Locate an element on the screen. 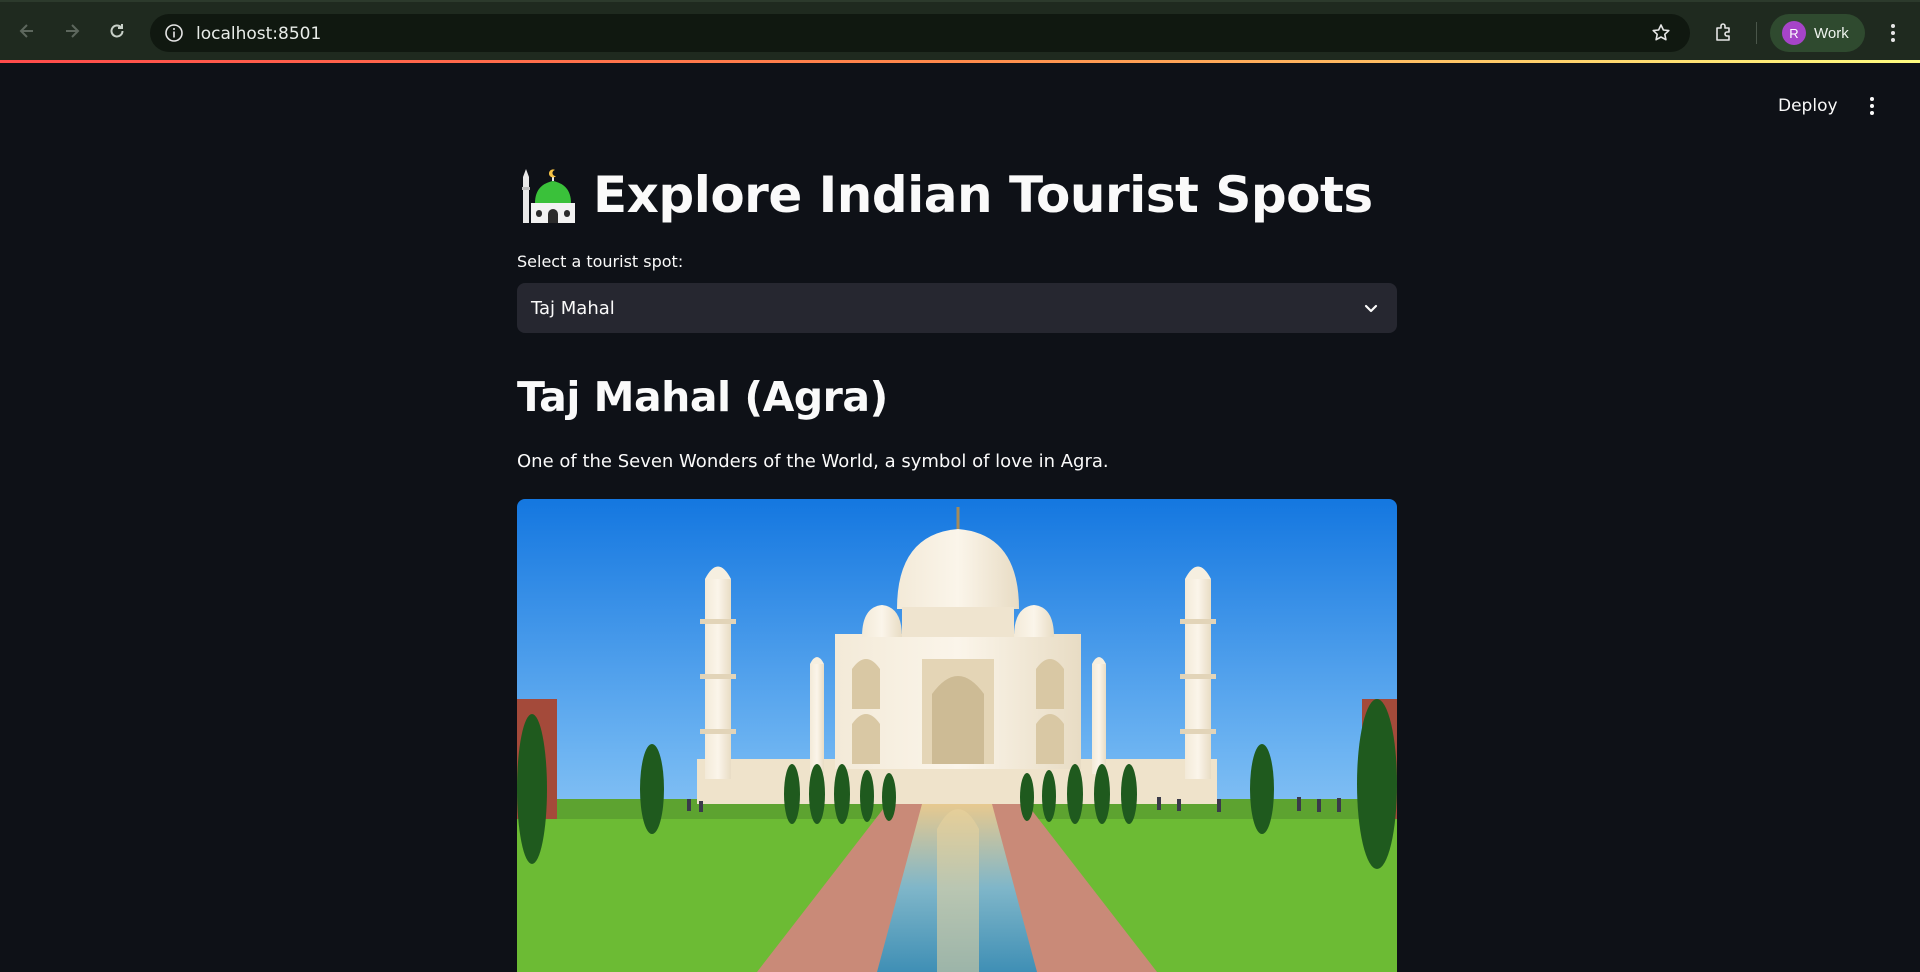 The height and width of the screenshot is (972, 1920). chevron-down-icon is located at coordinates (1371, 308).